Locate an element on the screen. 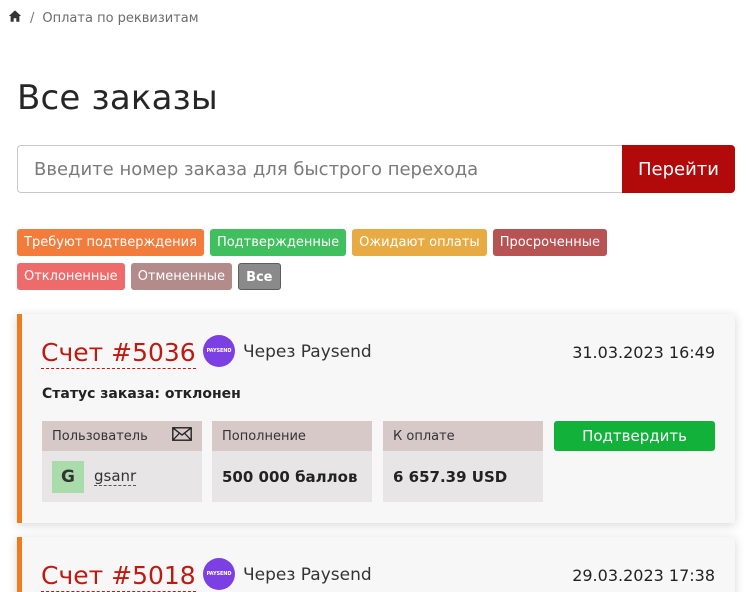  mail-icon is located at coordinates (182, 436).